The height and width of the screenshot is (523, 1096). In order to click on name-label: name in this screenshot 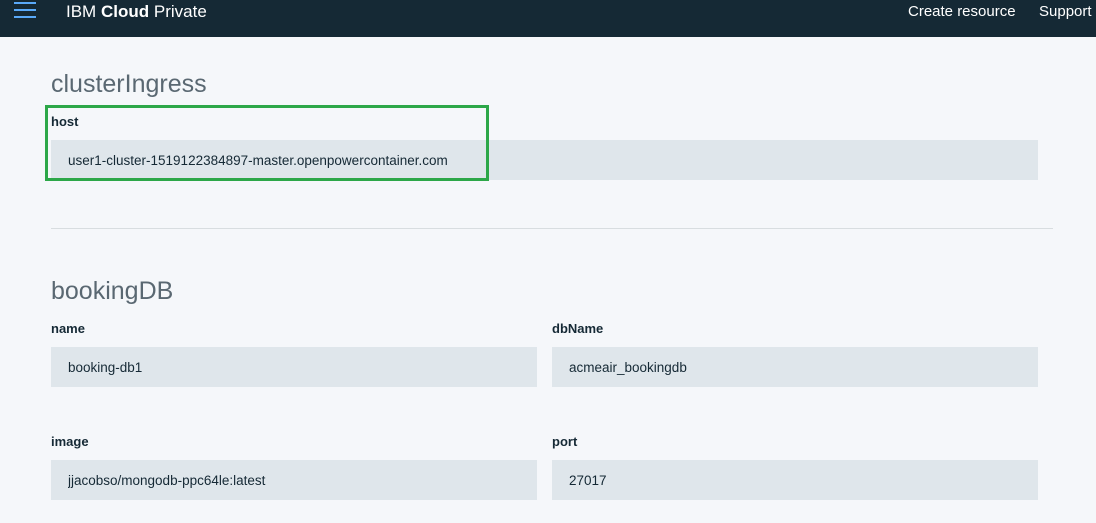, I will do `click(68, 328)`.